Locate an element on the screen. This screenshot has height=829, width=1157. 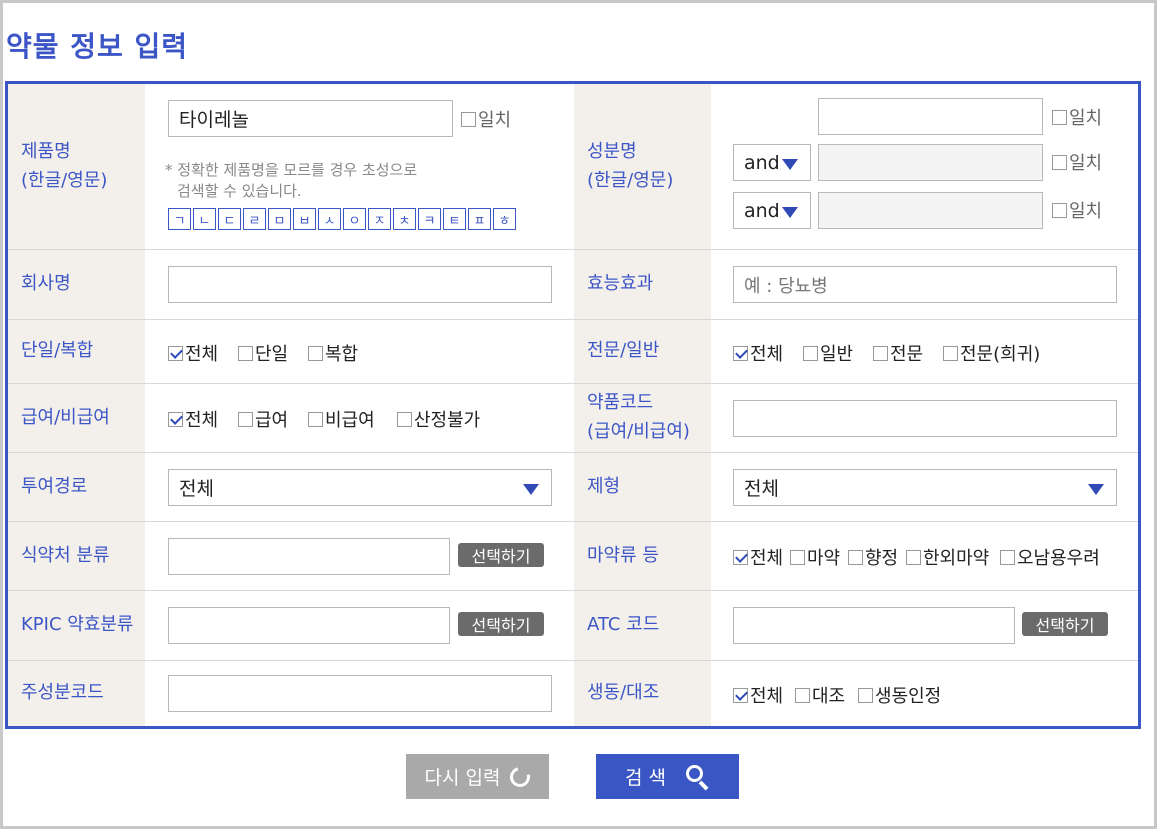
mfds-class-cell: 선택하기 is located at coordinates (359, 556).